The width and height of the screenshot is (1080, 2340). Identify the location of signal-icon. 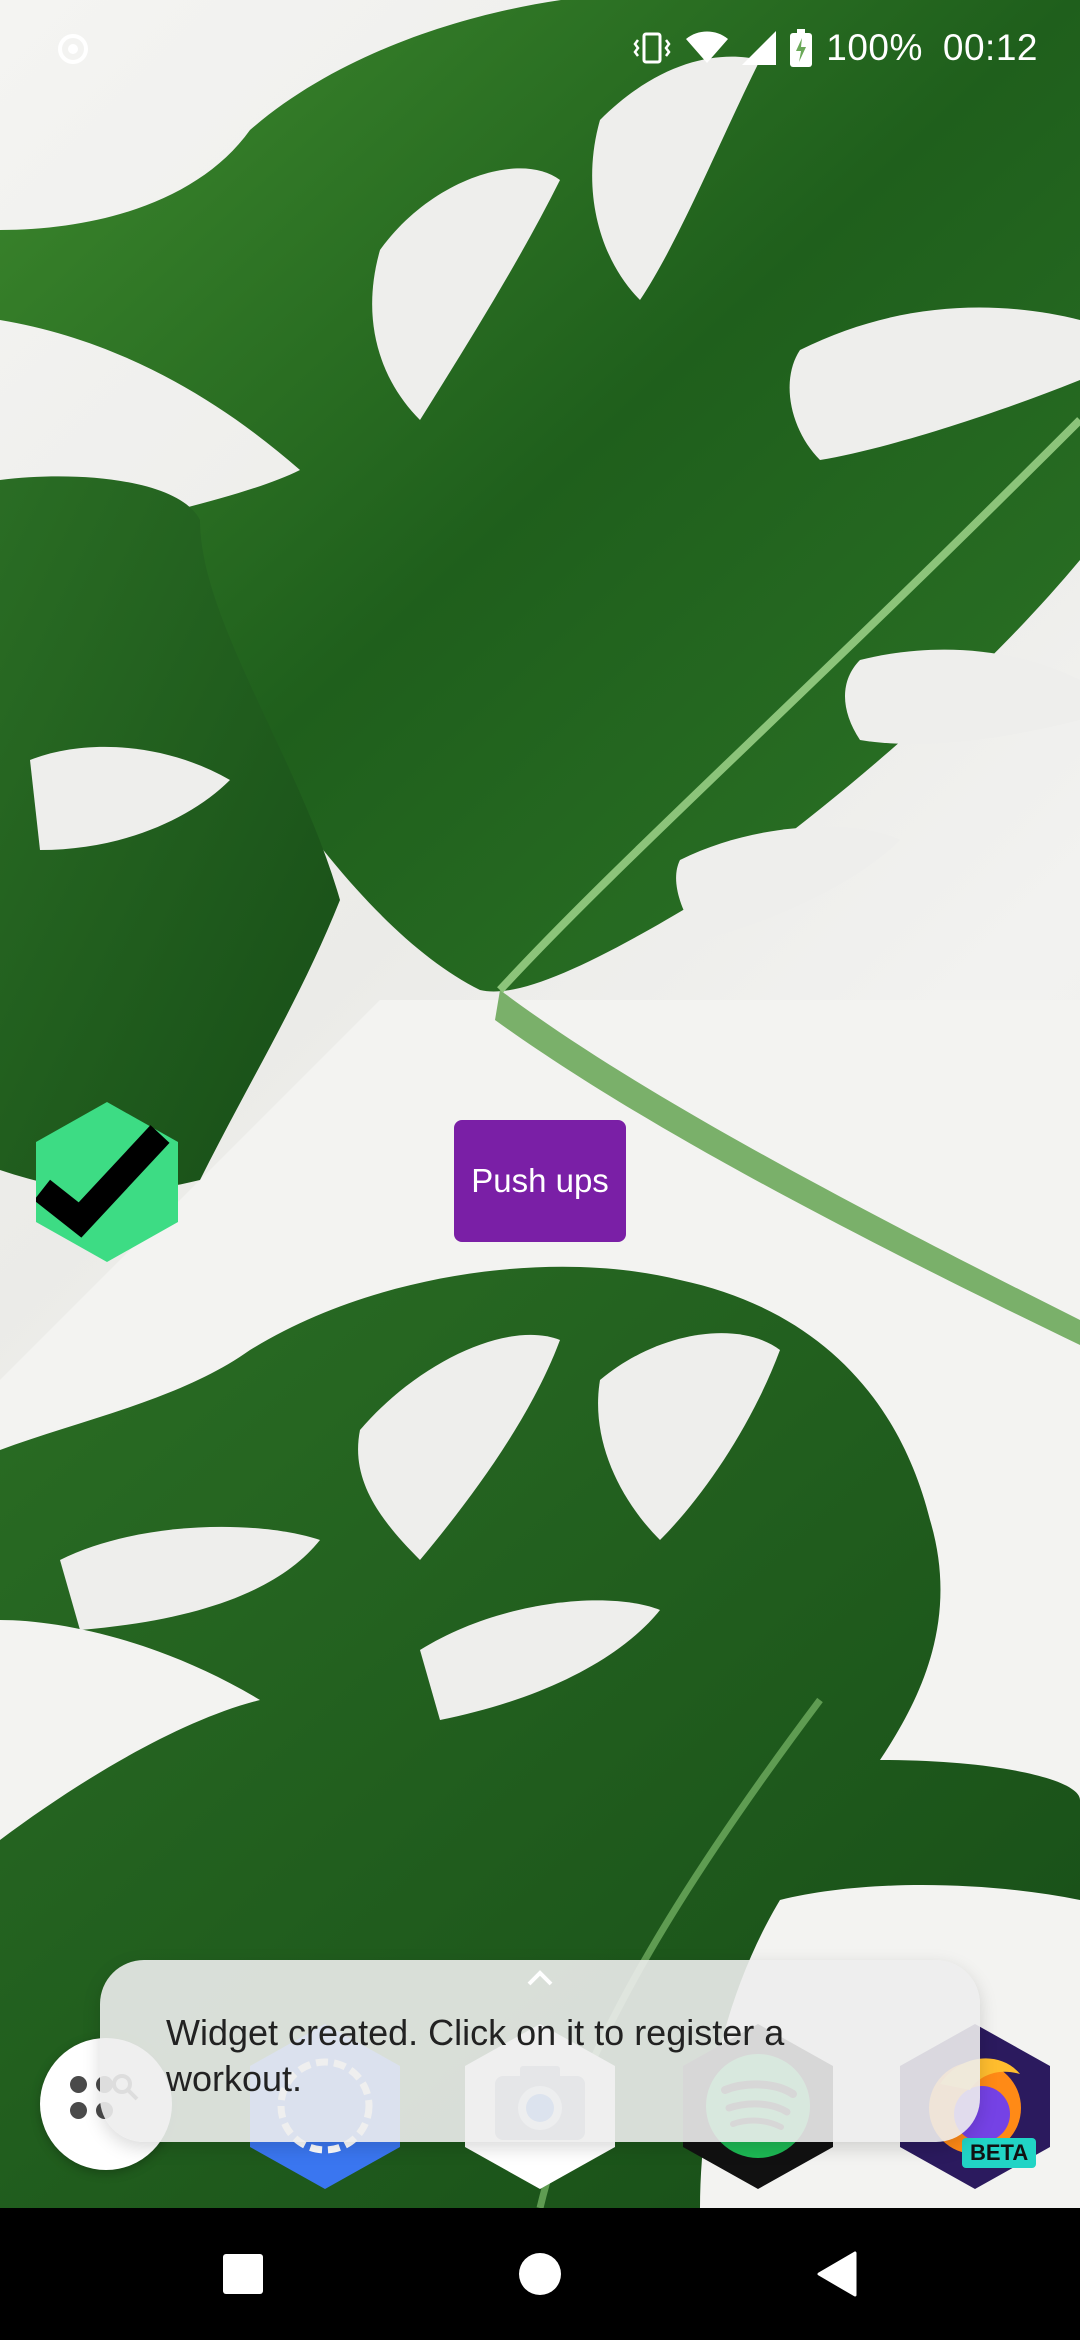
(759, 48).